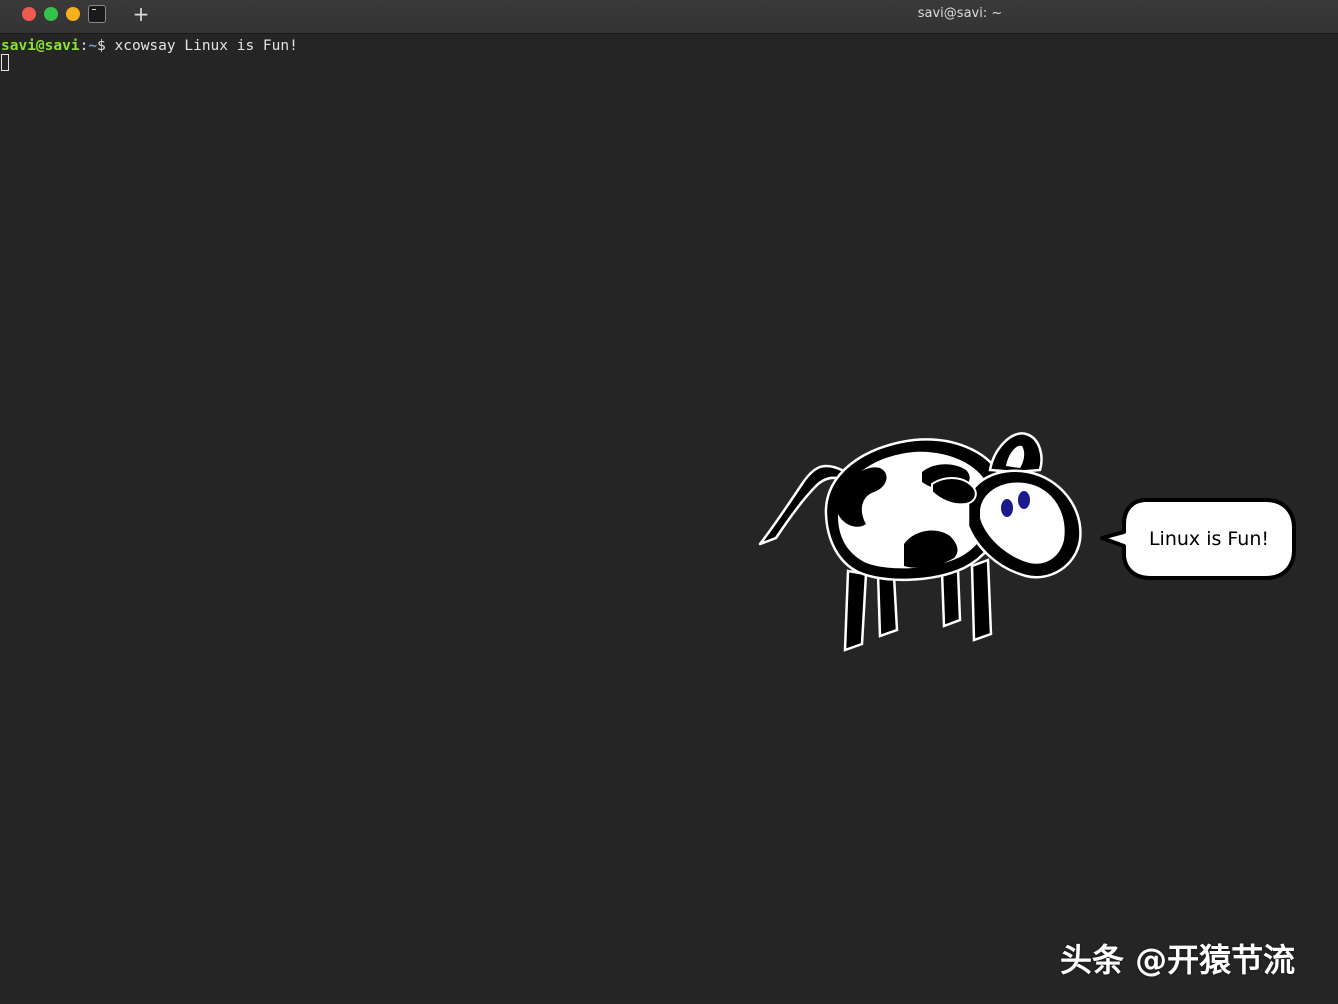 This screenshot has width=1338, height=1004. What do you see at coordinates (1178, 960) in the screenshot?
I see `watermark: 头条 @开猿节流` at bounding box center [1178, 960].